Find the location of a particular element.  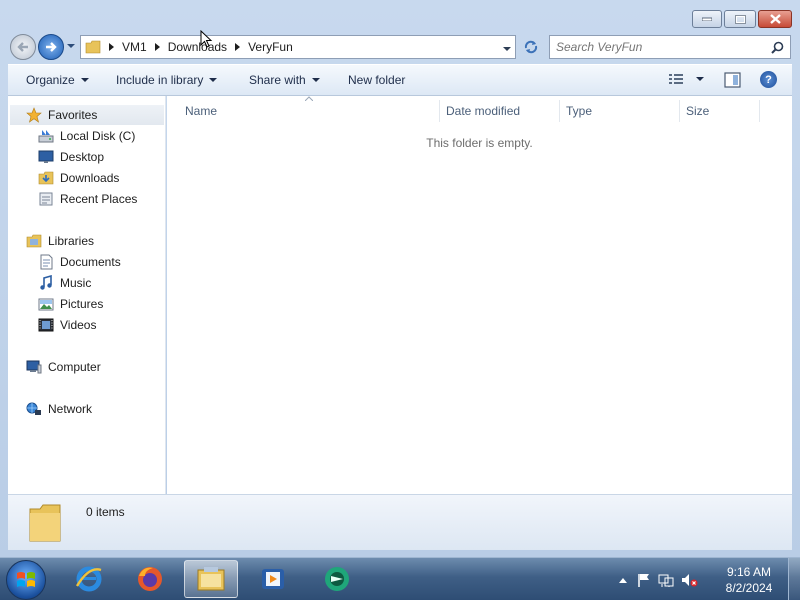

internet-explorer-icon is located at coordinates (88, 579).